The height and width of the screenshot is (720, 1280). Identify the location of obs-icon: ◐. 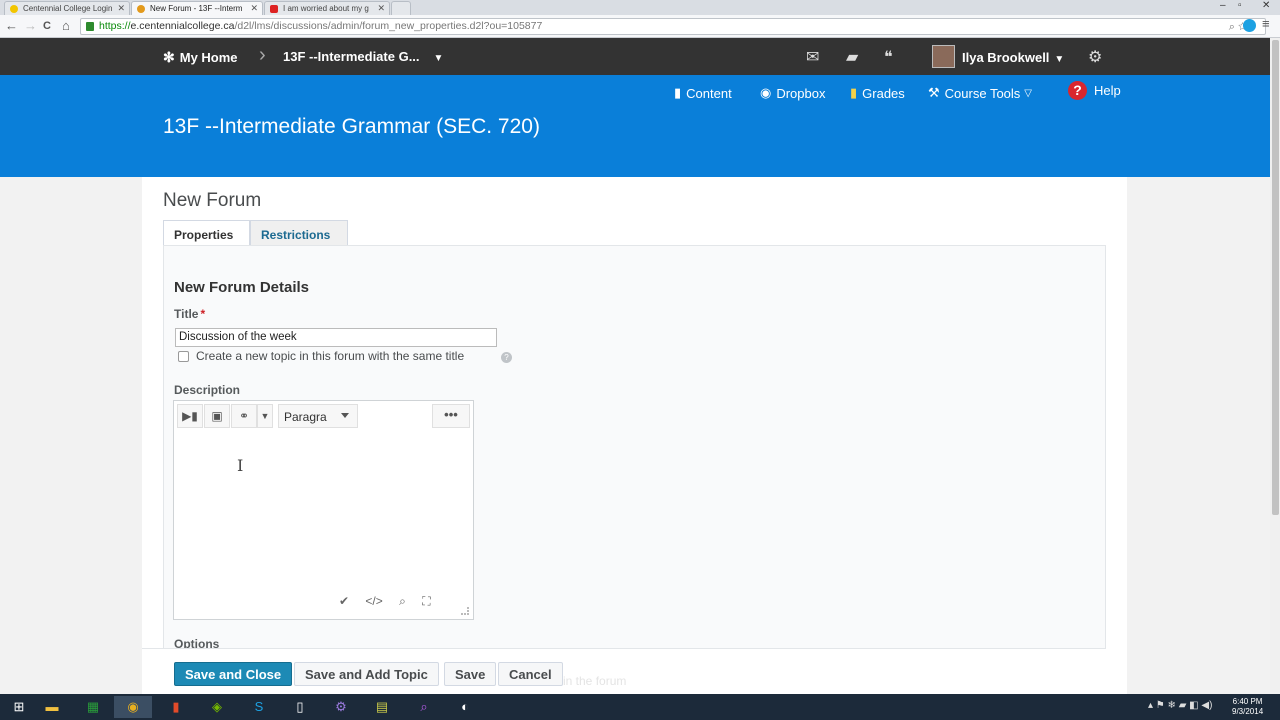
(465, 707).